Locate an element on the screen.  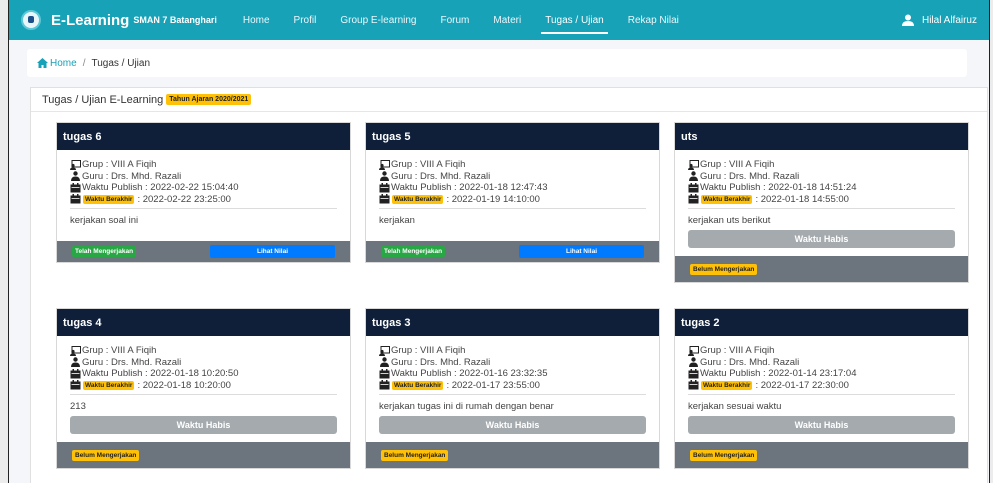
card-publish-row: Waktu Publish : 2022-01-16 23:32:35 is located at coordinates (512, 374).